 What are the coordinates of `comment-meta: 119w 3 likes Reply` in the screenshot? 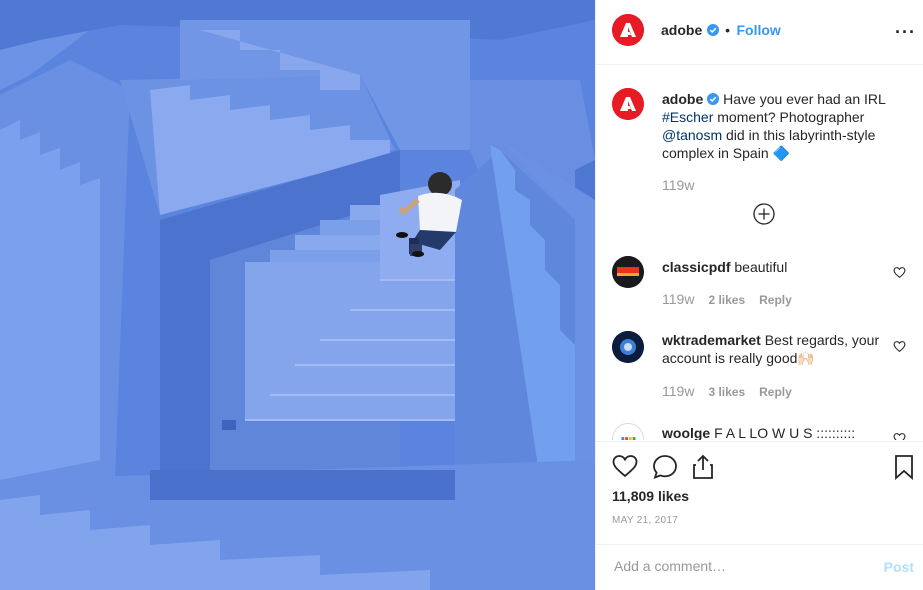 It's located at (727, 391).